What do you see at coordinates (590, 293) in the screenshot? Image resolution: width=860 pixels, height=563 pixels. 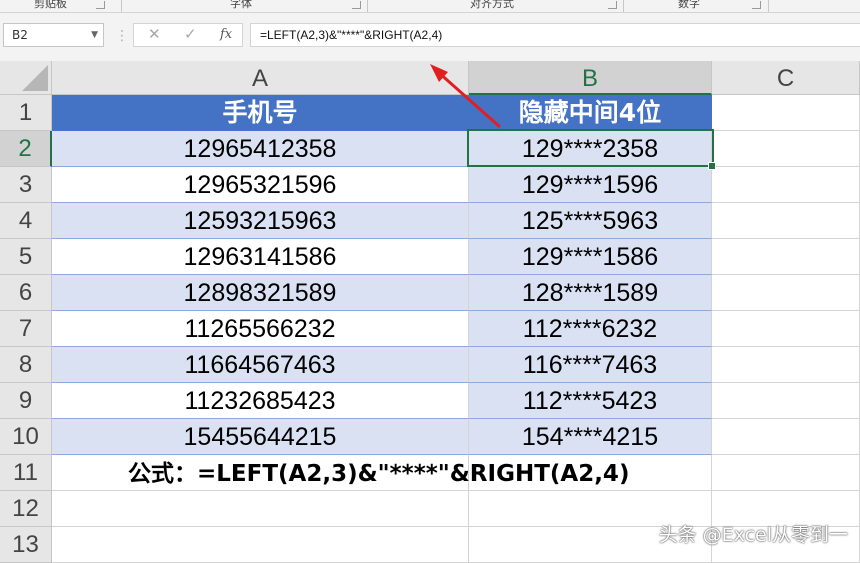 I see `masked-cell: 128****1589` at bounding box center [590, 293].